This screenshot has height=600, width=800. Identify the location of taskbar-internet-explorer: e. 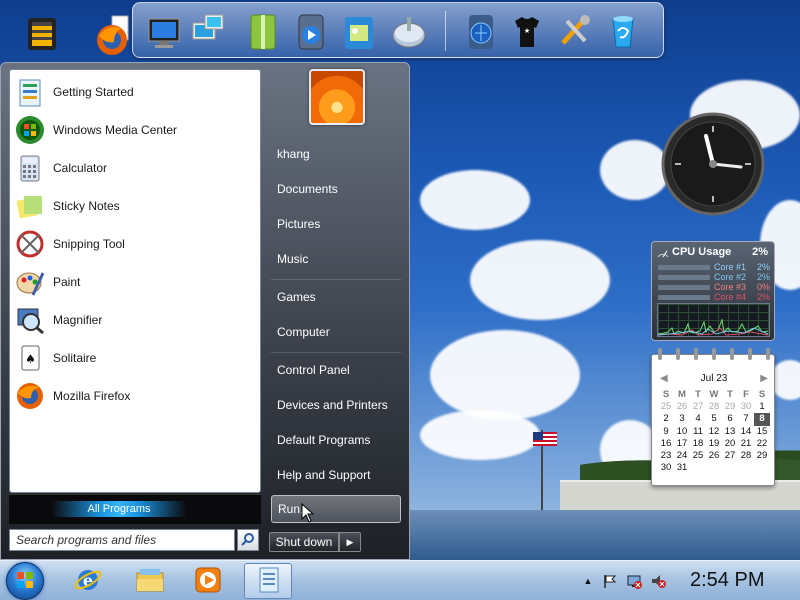
(88, 581).